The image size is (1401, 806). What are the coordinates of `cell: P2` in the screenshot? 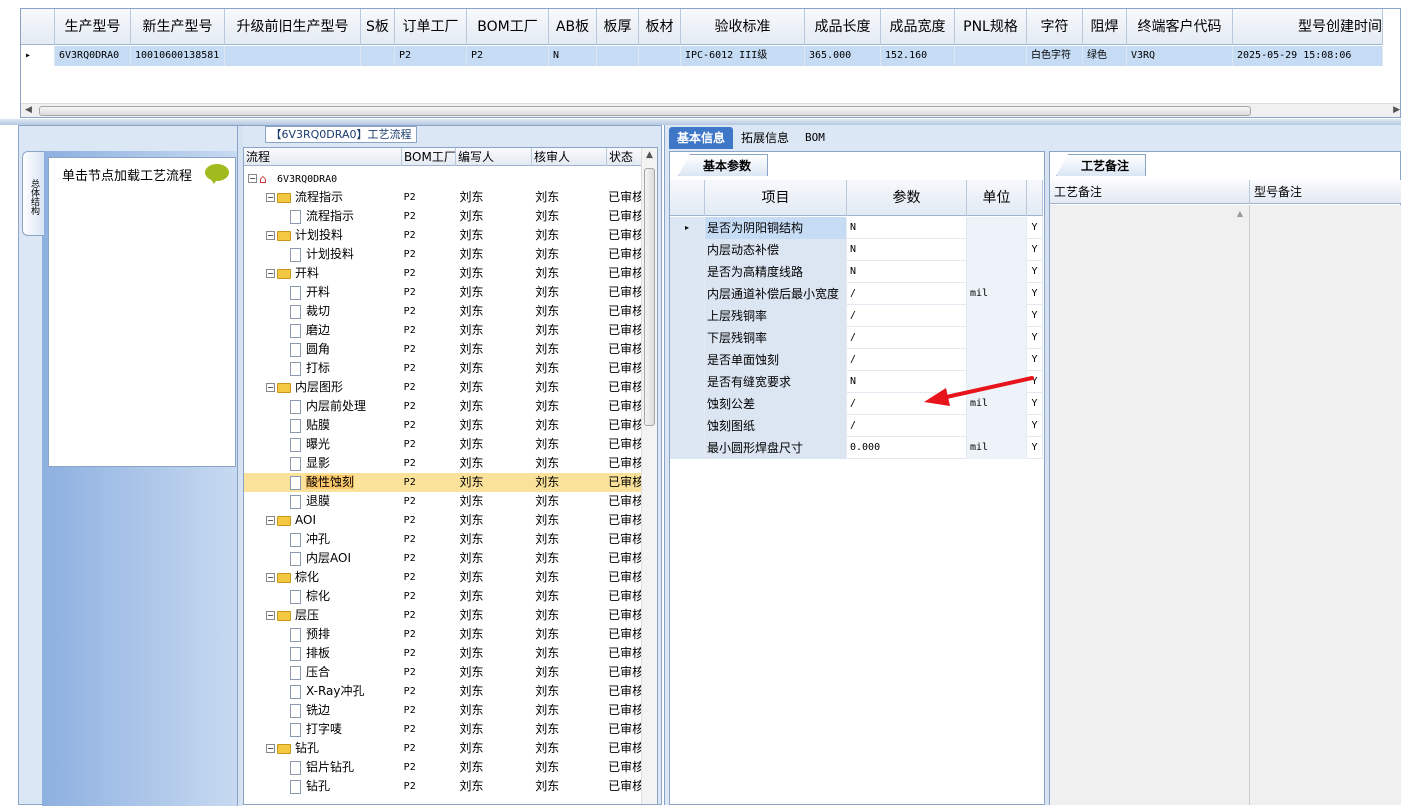 It's located at (508, 56).